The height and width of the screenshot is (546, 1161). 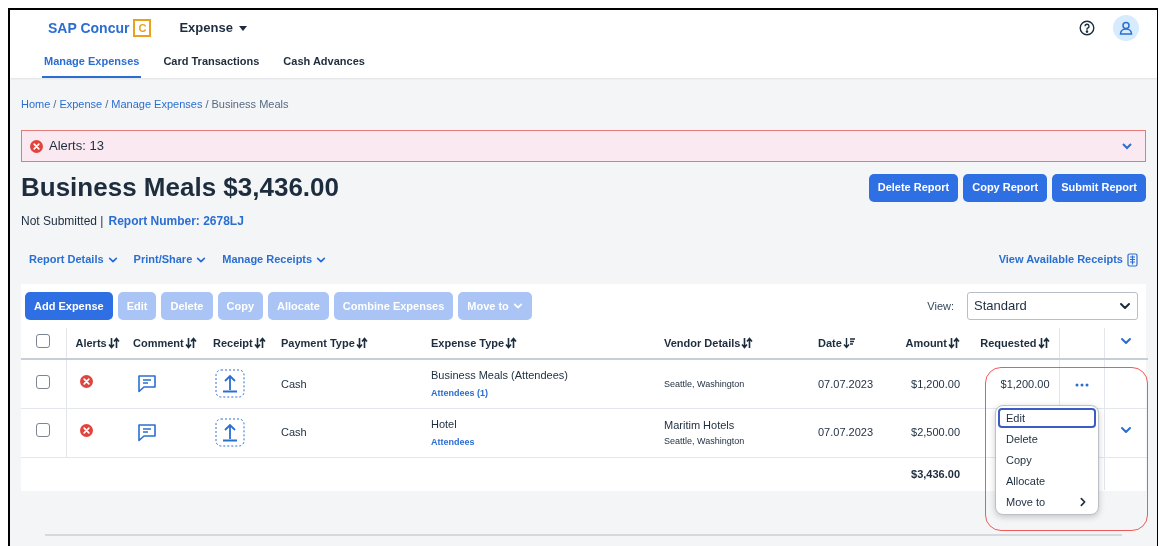 I want to click on alert-text: Alerts: 13, so click(x=76, y=146).